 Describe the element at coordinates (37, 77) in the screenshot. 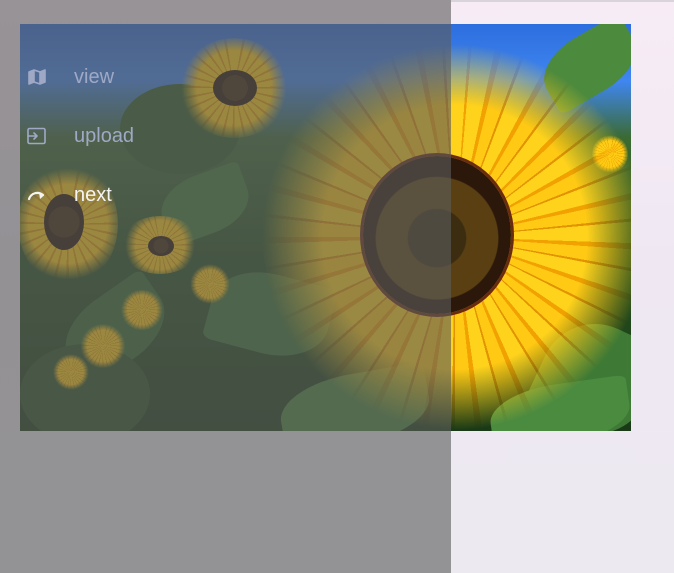

I see `map-icon` at that location.